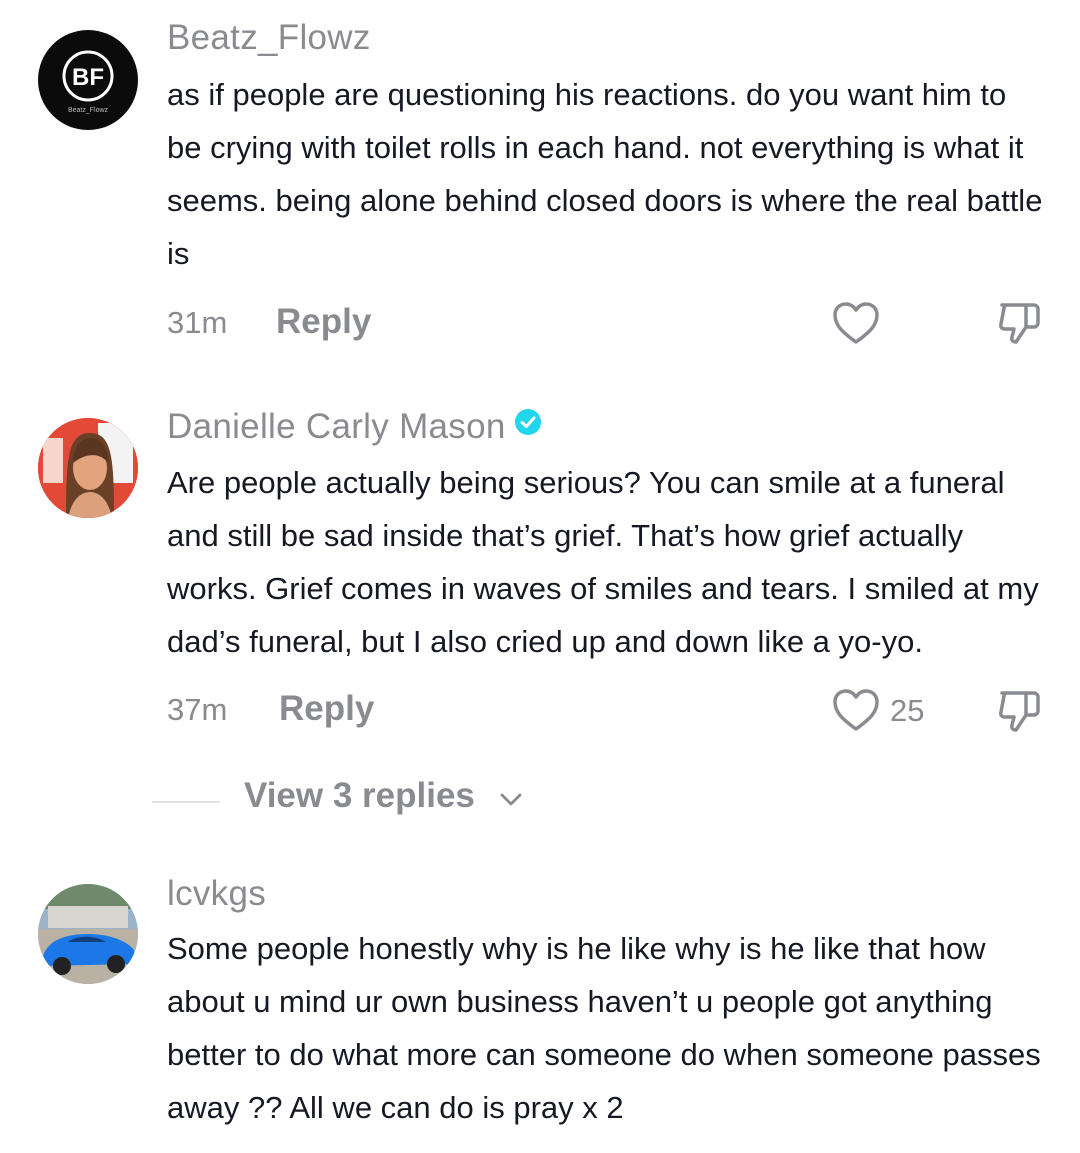  What do you see at coordinates (907, 710) in the screenshot?
I see `like-count: 25` at bounding box center [907, 710].